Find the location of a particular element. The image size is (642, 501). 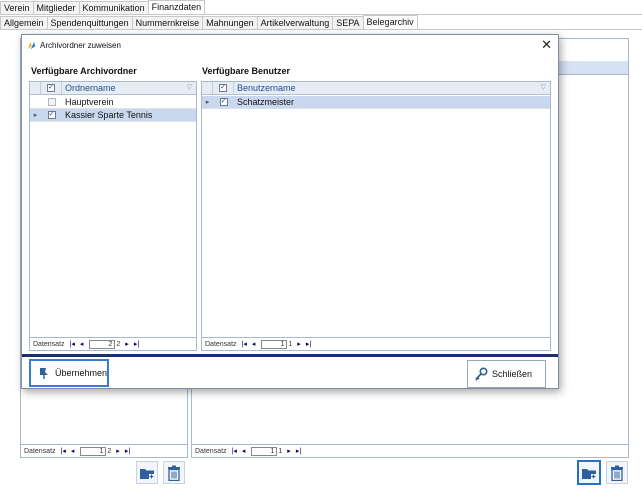

delete-folder-button is located at coordinates (174, 472).